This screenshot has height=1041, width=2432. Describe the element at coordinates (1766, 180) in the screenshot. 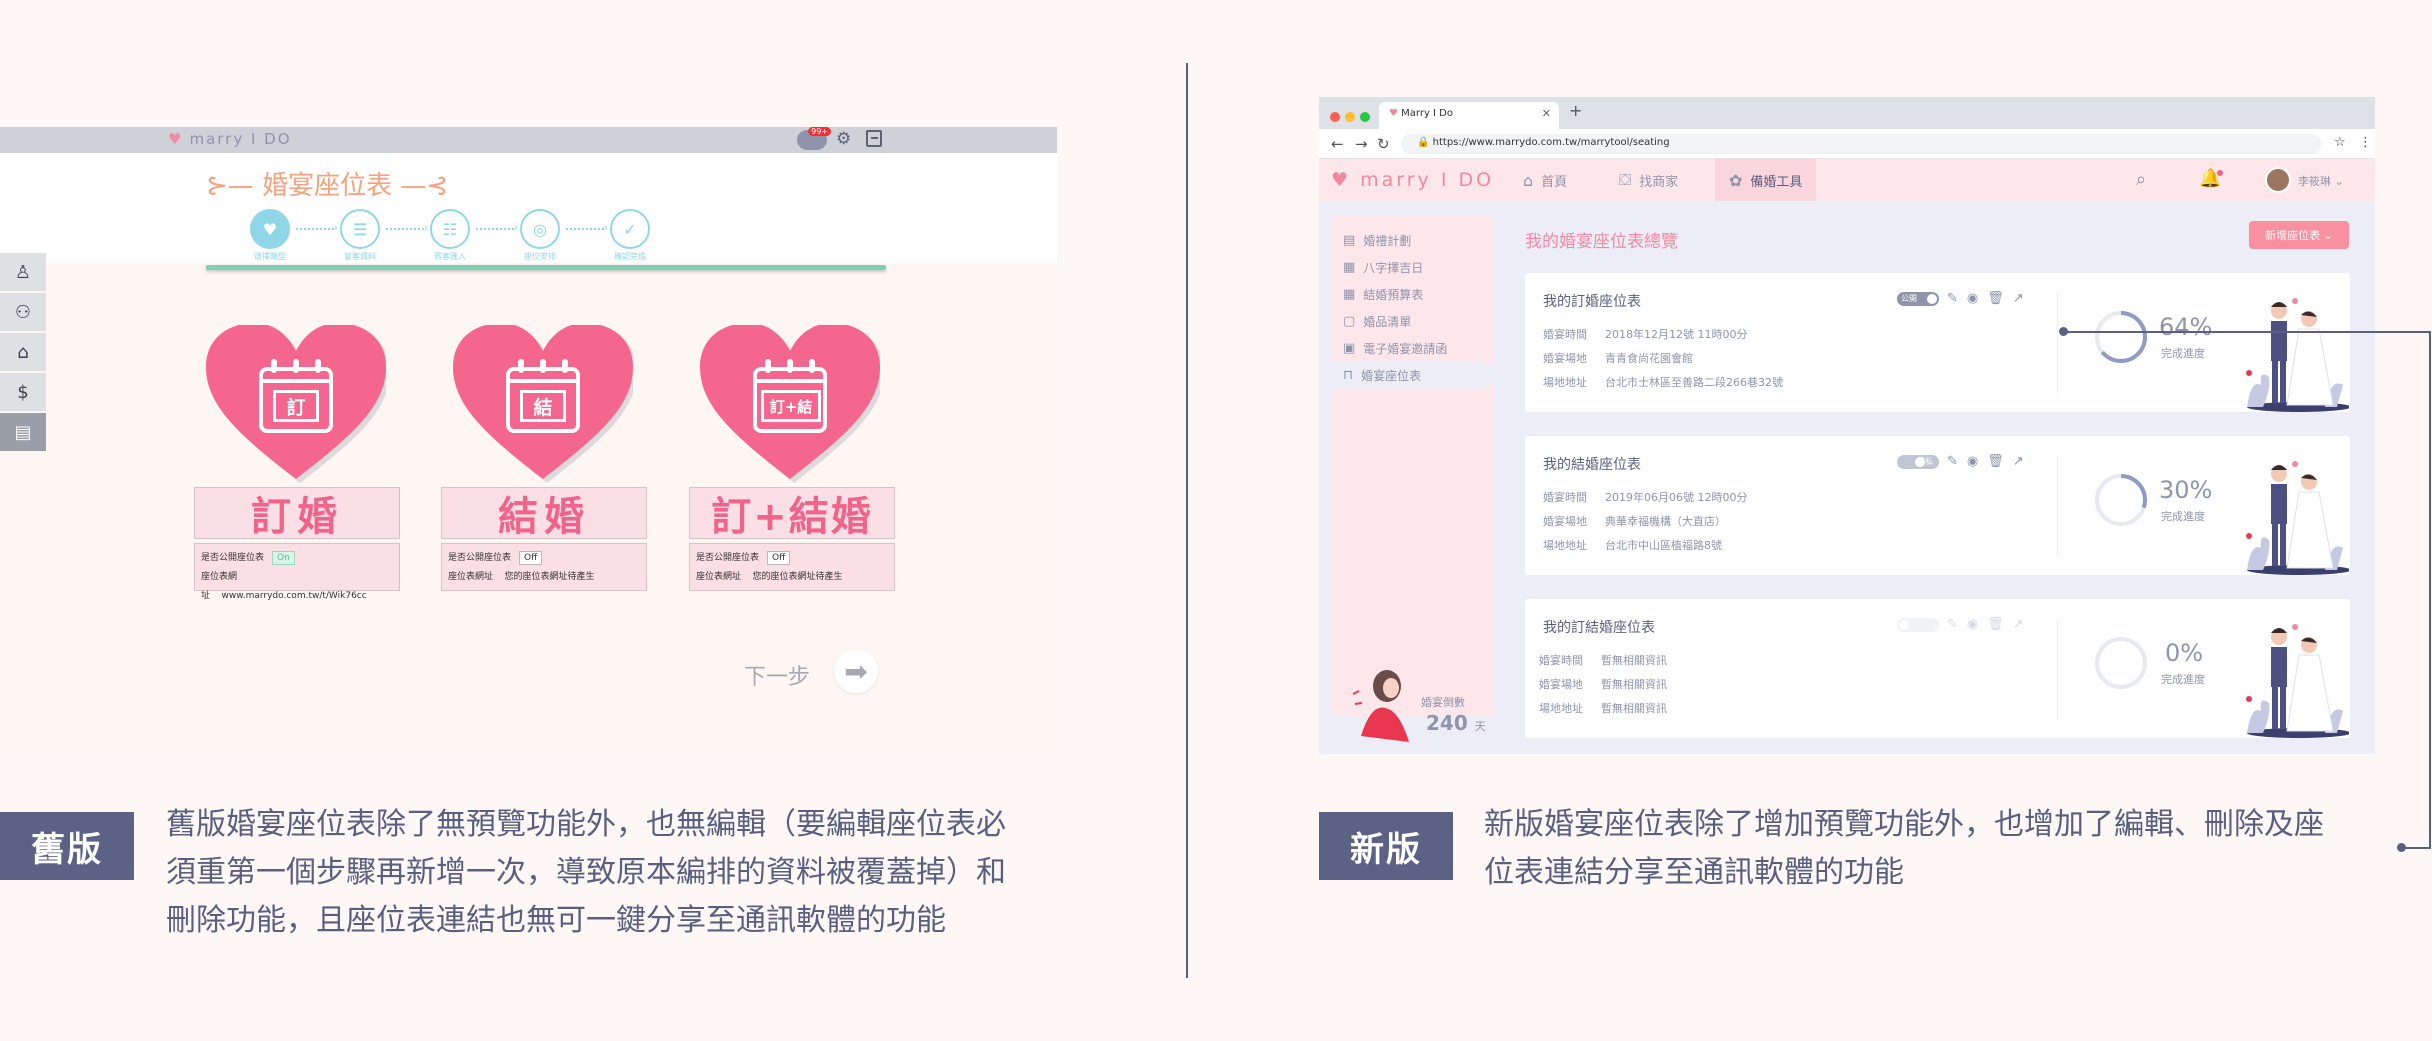

I see `menu-tools: ✿ 備婚工具` at that location.